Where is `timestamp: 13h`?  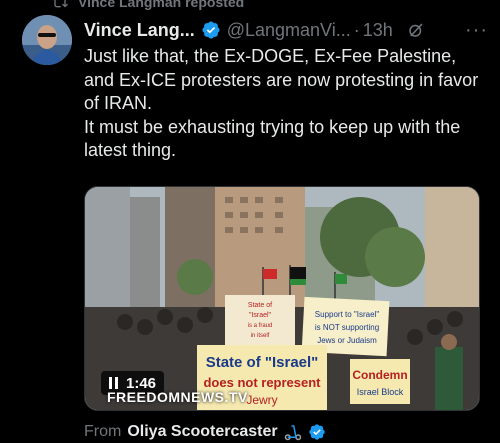 timestamp: 13h is located at coordinates (378, 30).